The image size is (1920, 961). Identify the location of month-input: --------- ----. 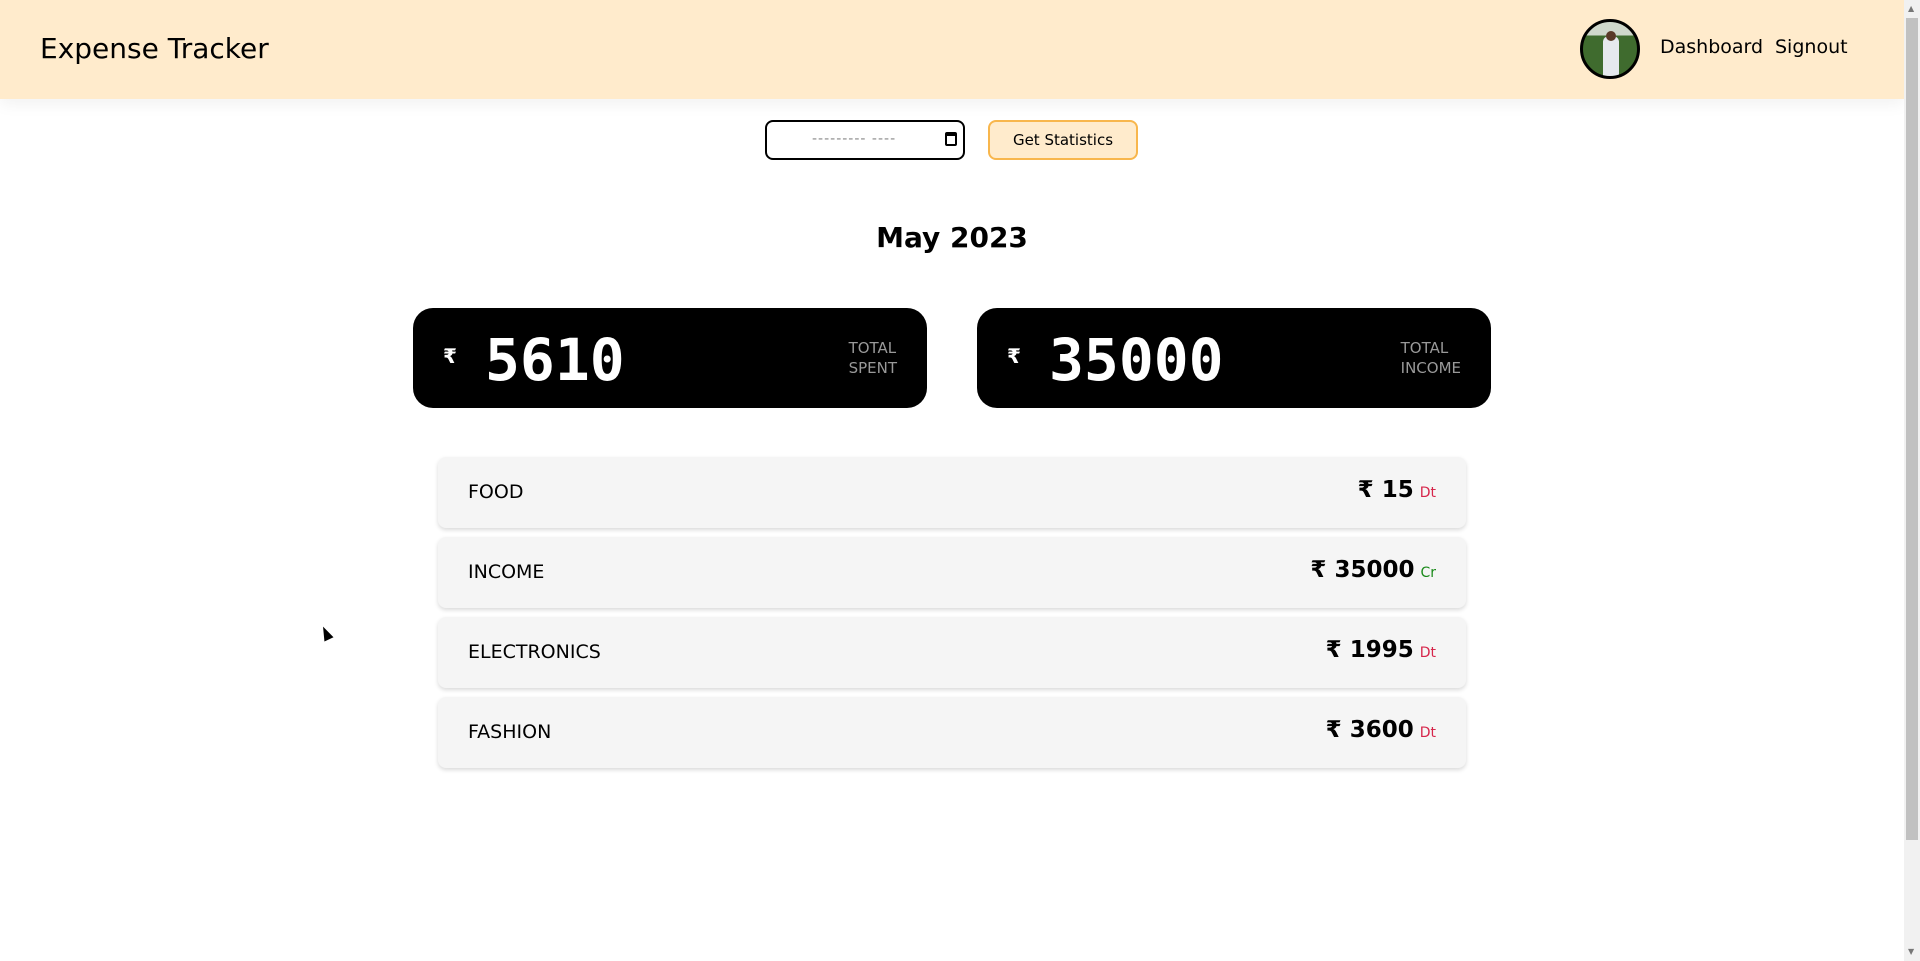
(865, 140).